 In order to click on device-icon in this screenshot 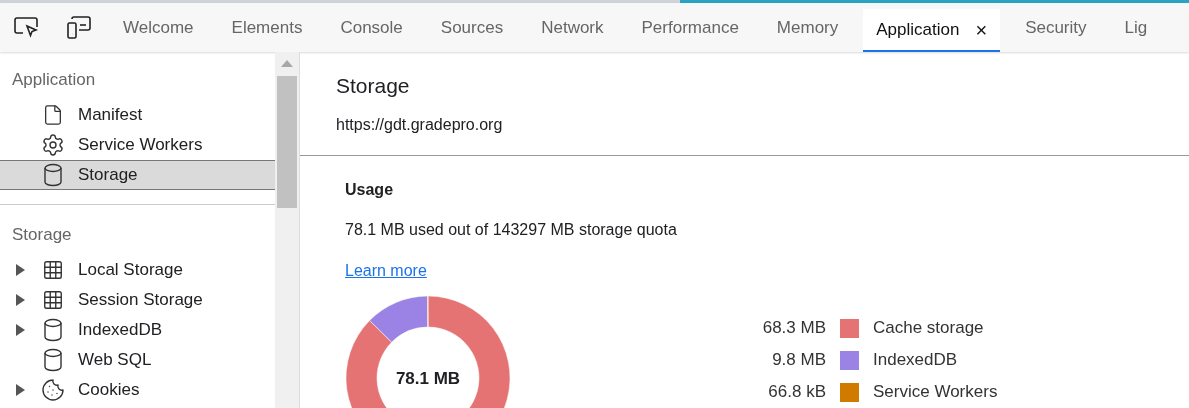, I will do `click(79, 27)`.